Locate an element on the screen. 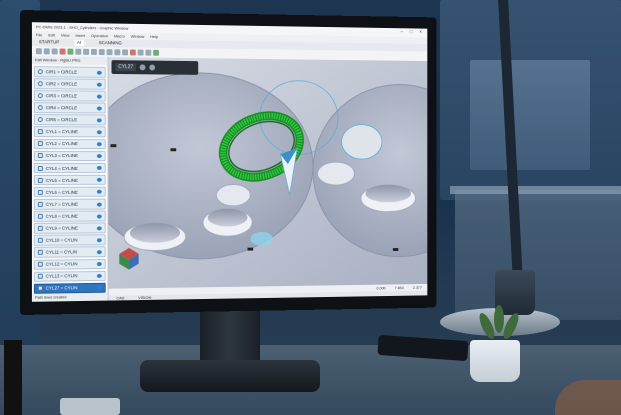 This screenshot has height=415, width=621. plant-pot is located at coordinates (495, 361).